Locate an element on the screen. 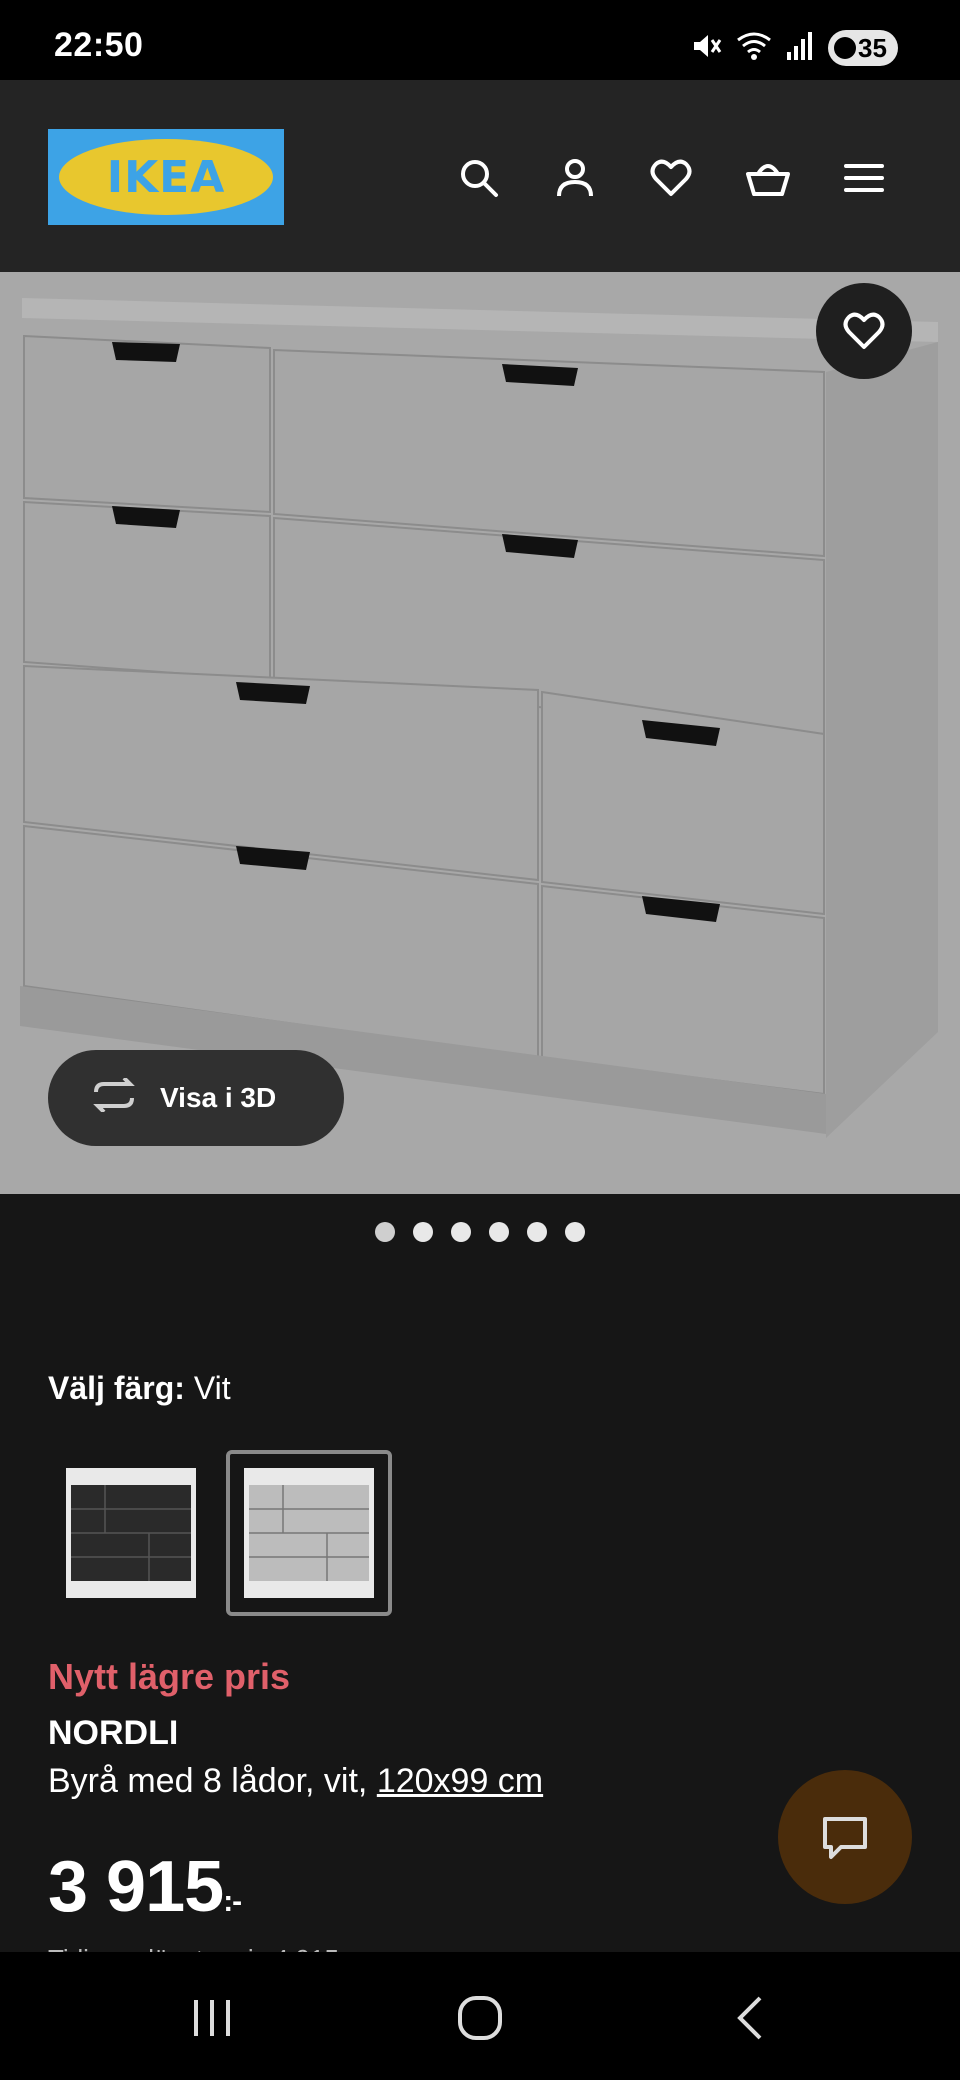 The image size is (960, 2080). view-in-3d-button: Visa i 3D is located at coordinates (196, 1098).